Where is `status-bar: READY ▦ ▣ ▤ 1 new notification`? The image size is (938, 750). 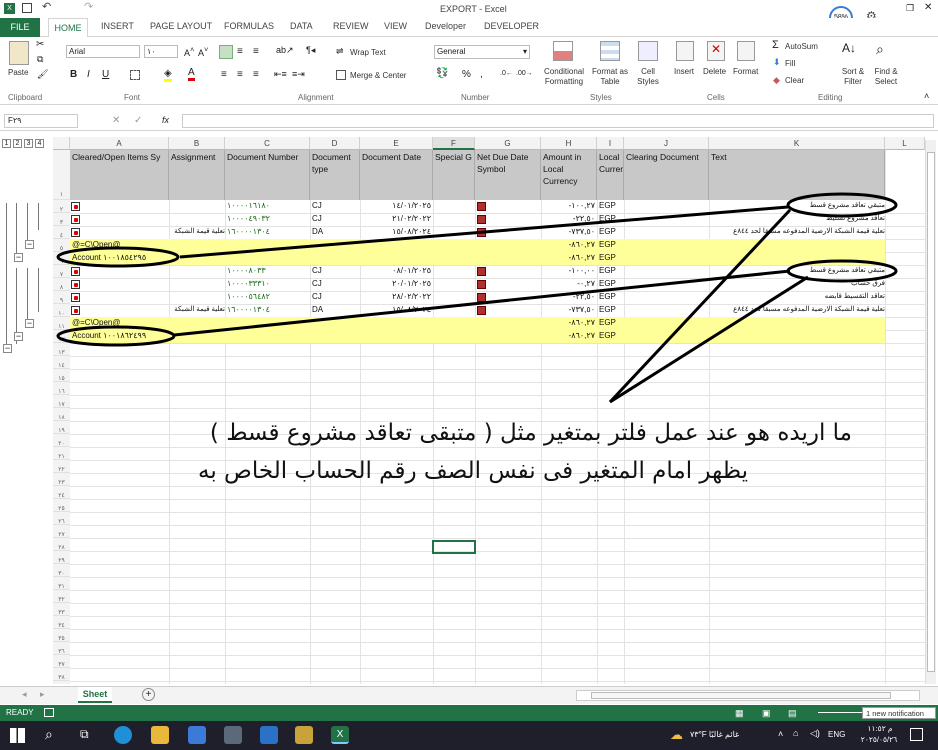
status-bar: READY ▦ ▣ ▤ 1 new notification is located at coordinates (469, 713).